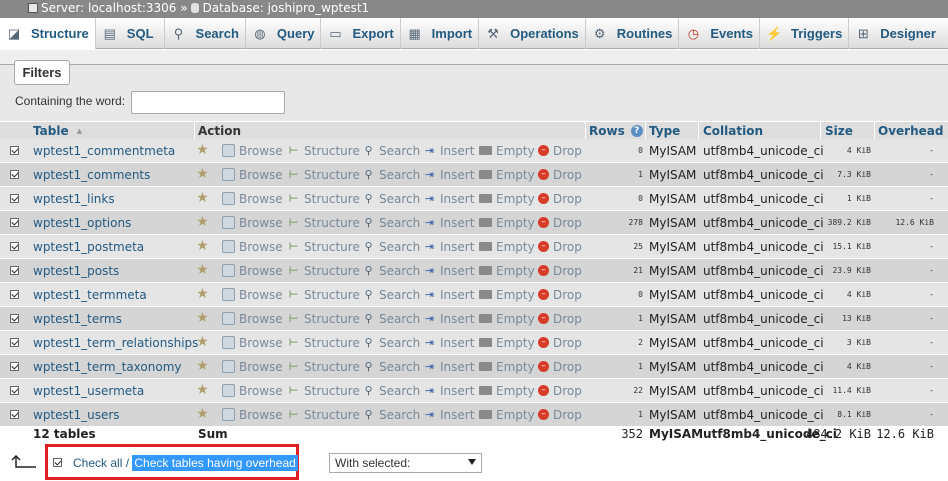  I want to click on tab-import: ▦ Import, so click(440, 33).